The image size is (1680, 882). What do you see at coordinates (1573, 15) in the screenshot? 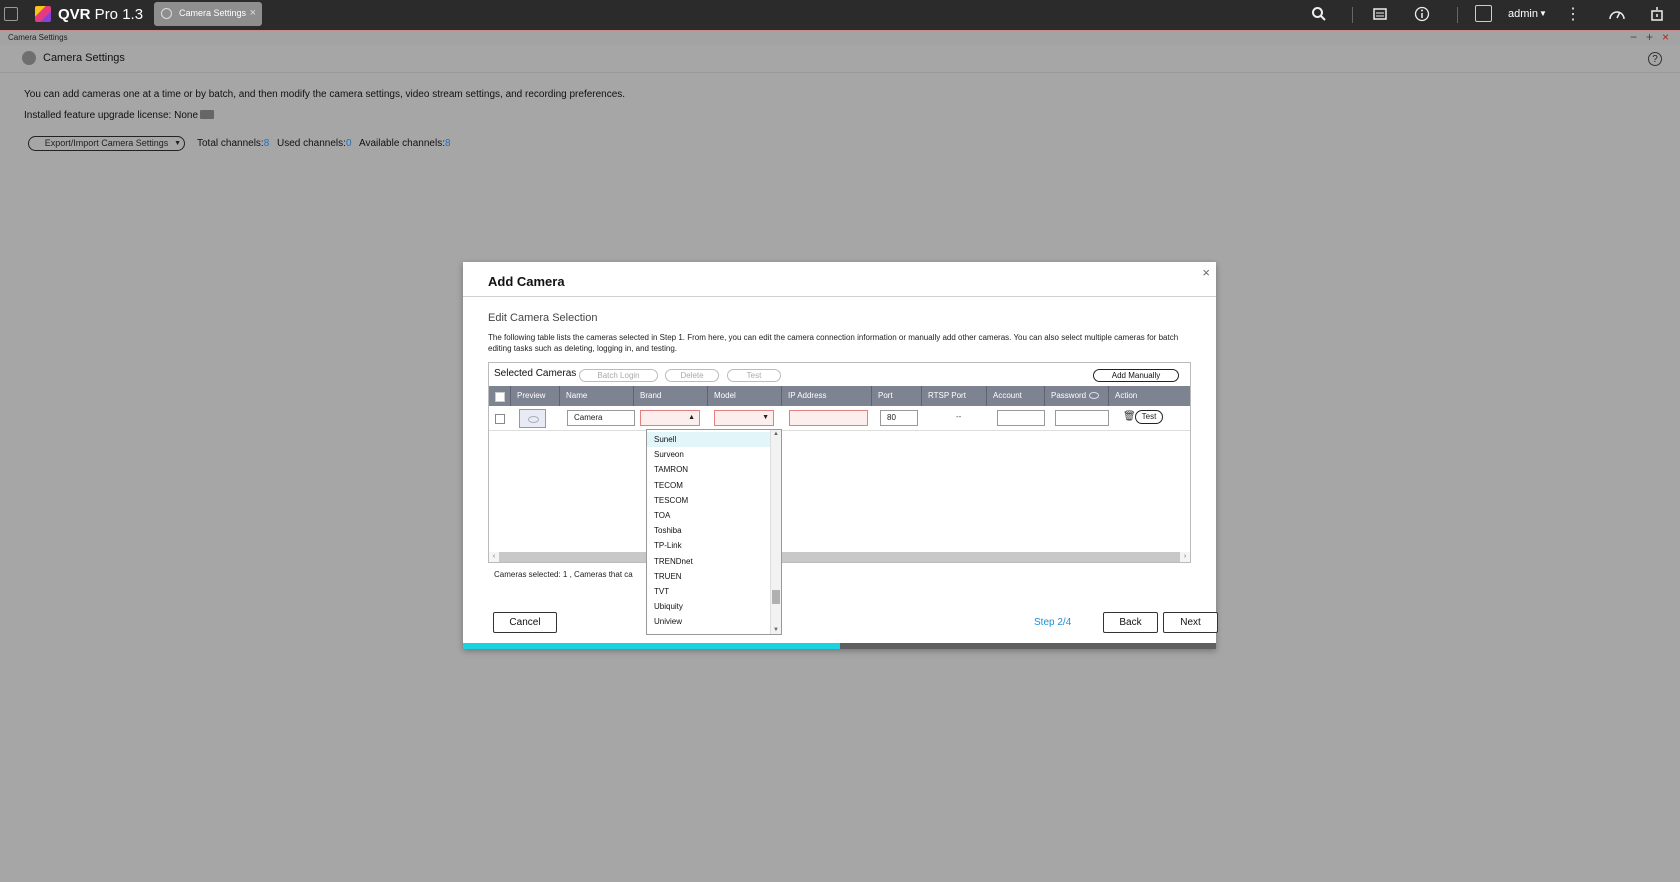
I see `more-icon: ⋮` at bounding box center [1573, 15].